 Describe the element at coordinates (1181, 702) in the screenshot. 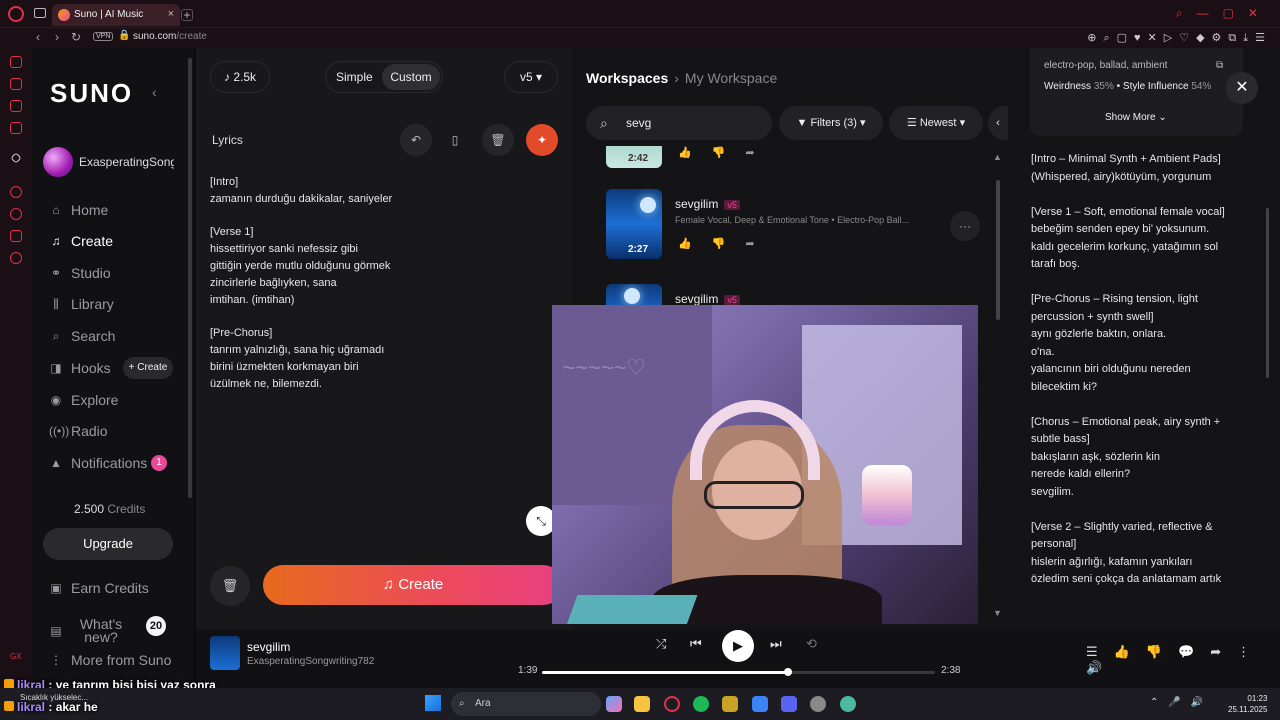

I see `system-tray: ⌃🎤🔊` at that location.